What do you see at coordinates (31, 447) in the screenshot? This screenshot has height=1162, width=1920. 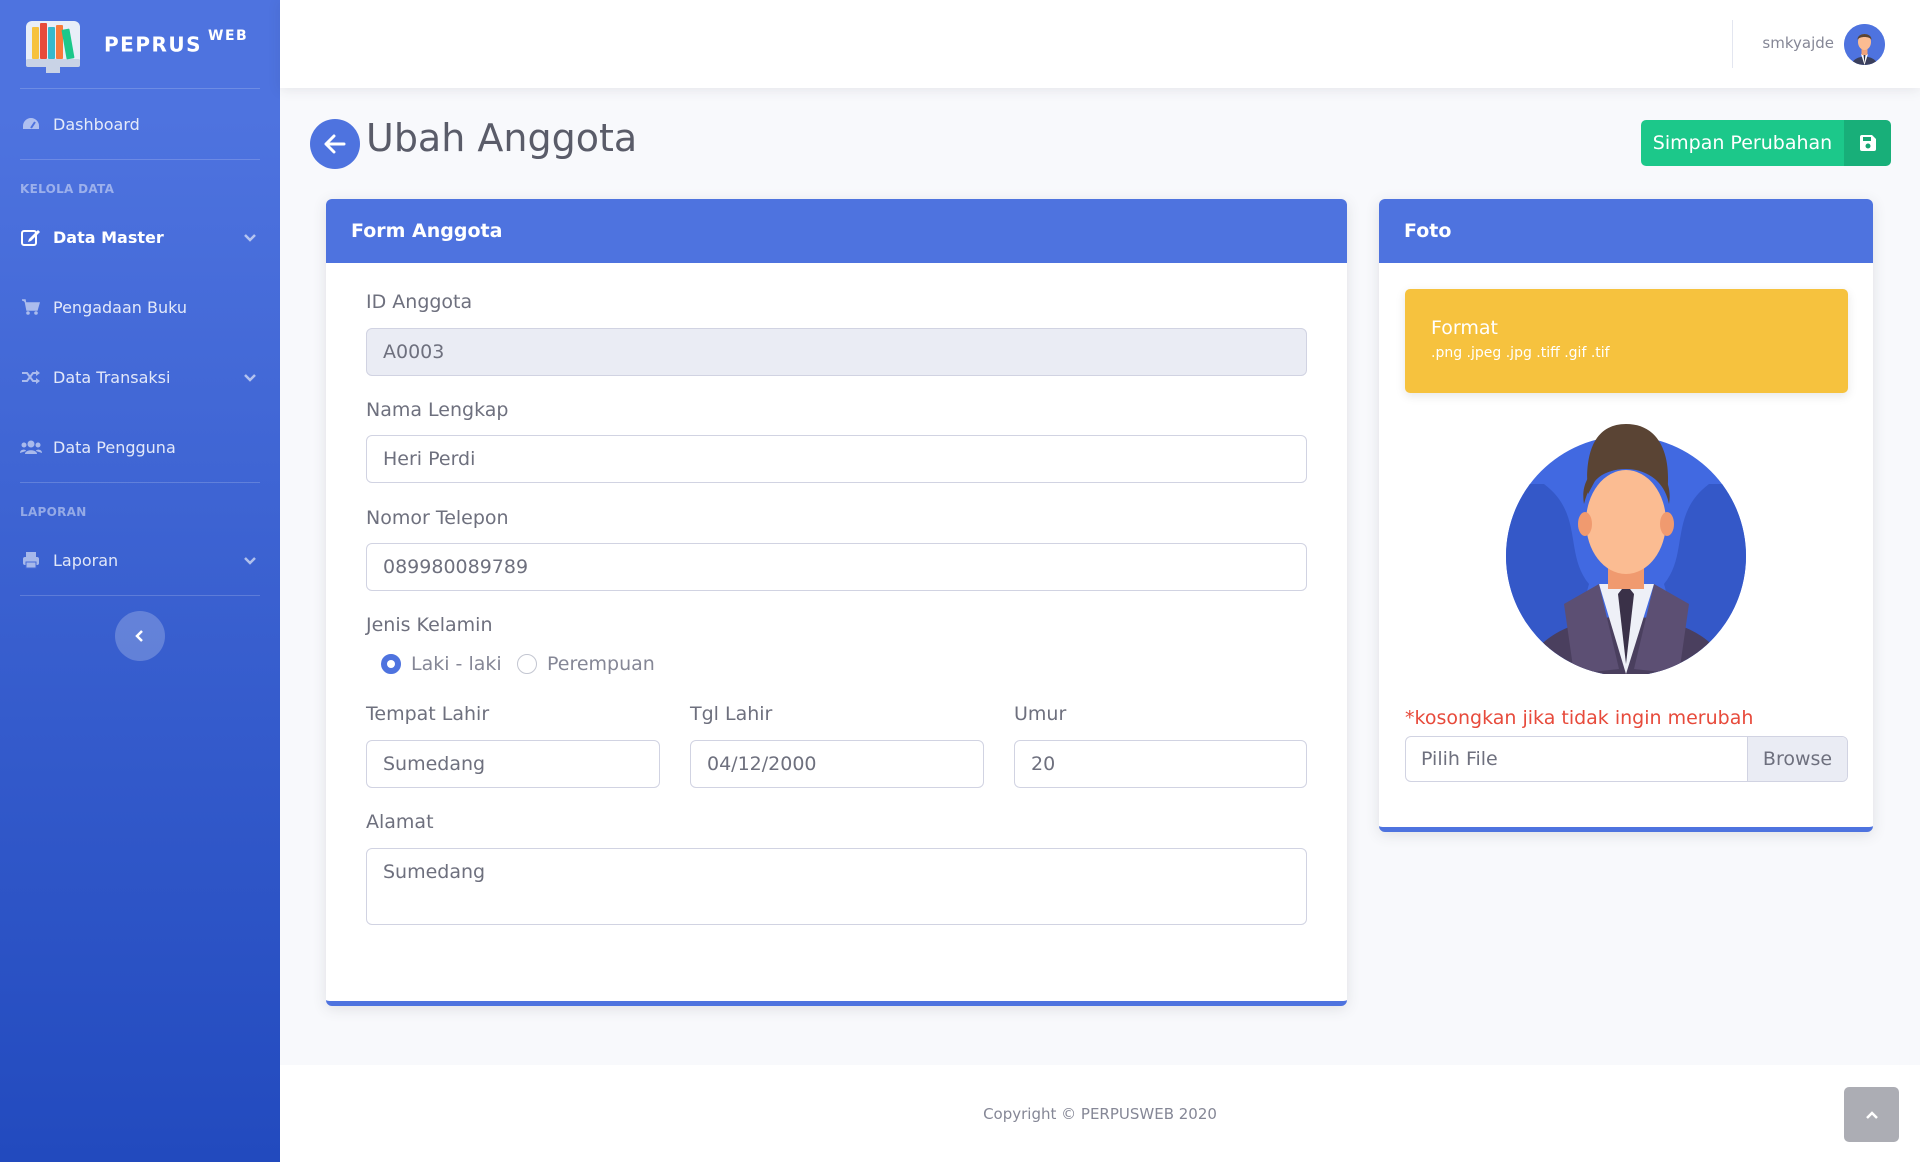 I see `users-icon` at bounding box center [31, 447].